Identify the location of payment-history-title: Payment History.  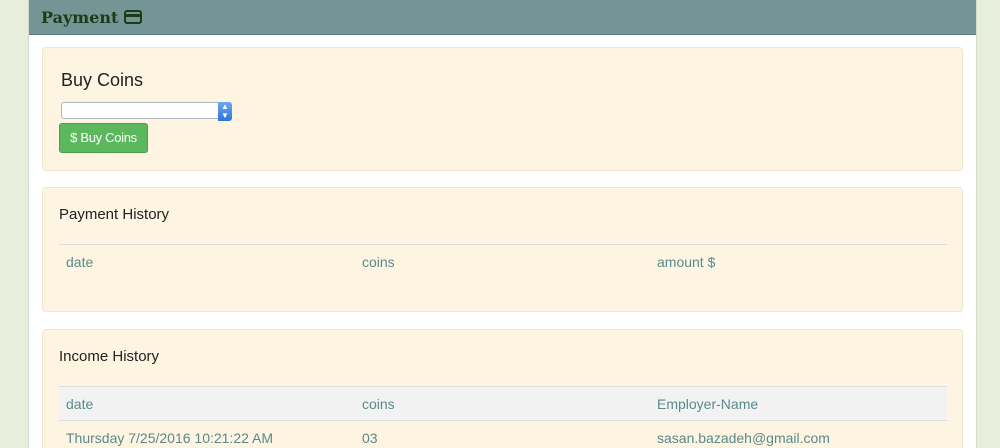
(114, 214).